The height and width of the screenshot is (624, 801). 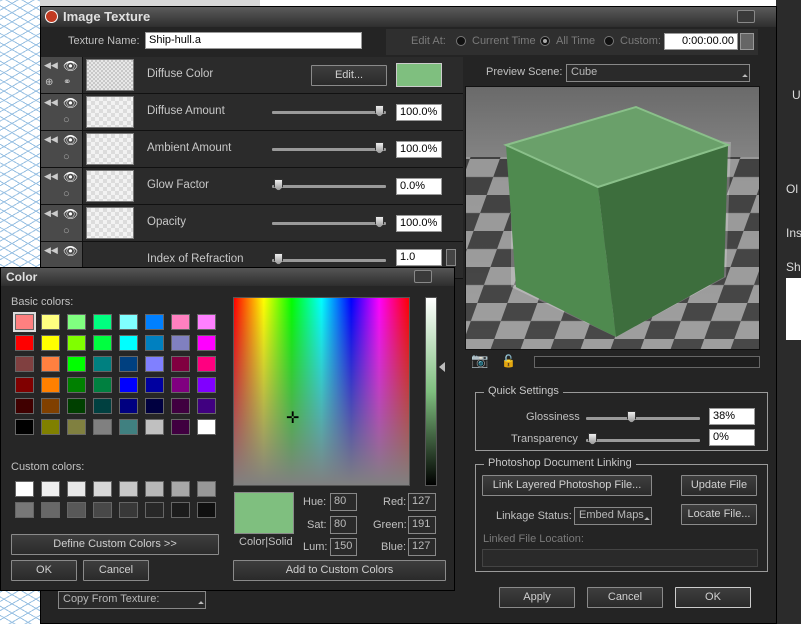 I want to click on lock-icon: 🔓, so click(x=508, y=361).